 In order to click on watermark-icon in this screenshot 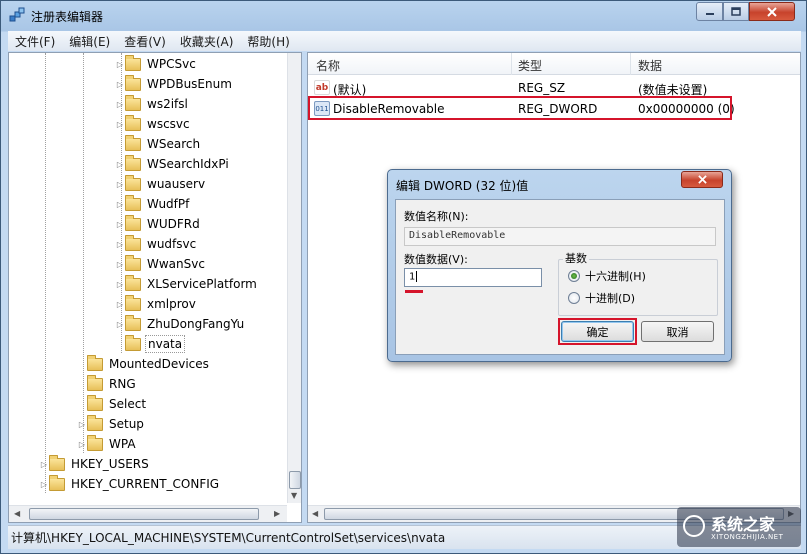, I will do `click(694, 526)`.